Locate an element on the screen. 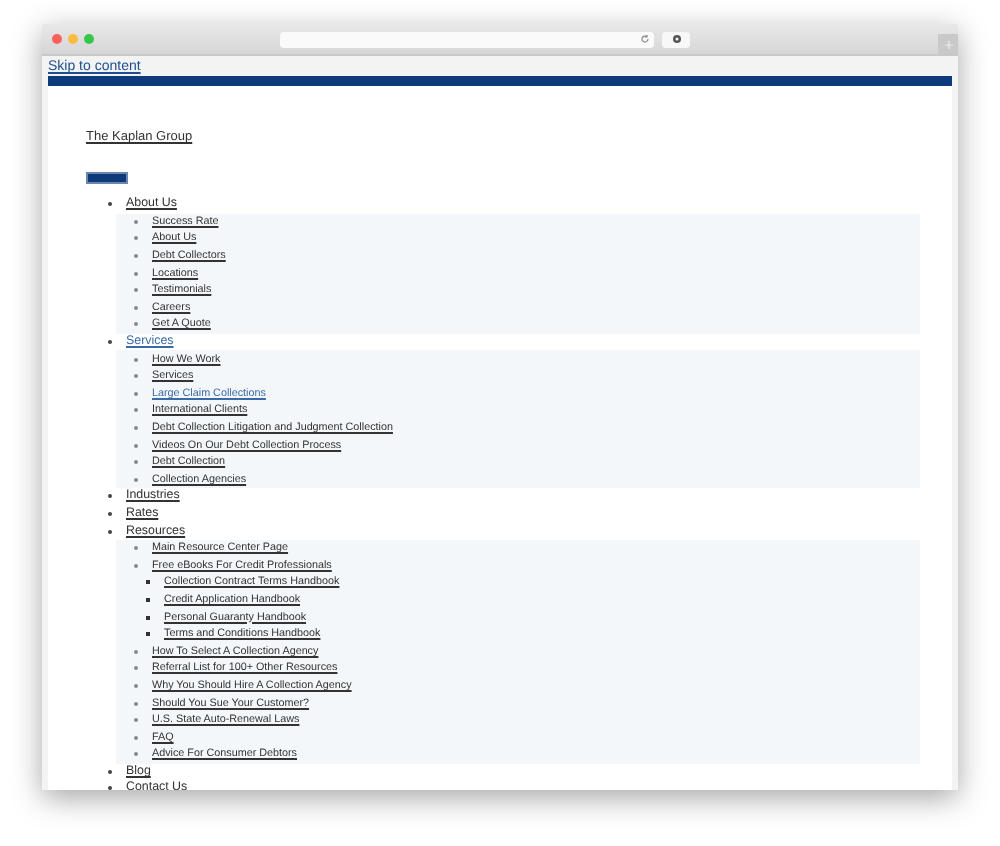 The height and width of the screenshot is (846, 1000). menu-toggle-button is located at coordinates (107, 178).